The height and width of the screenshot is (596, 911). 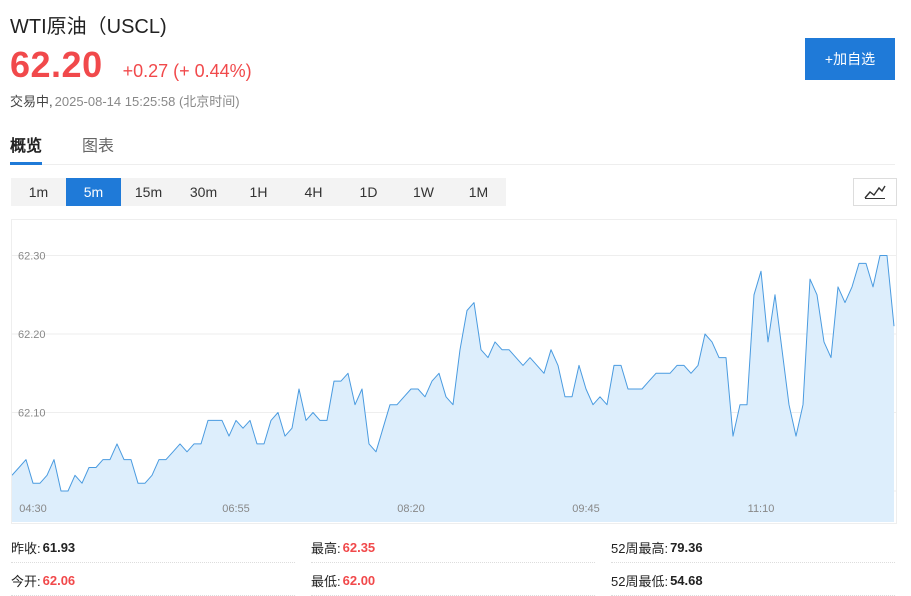 I want to click on price-row: 62.20 +0.27 (+ 0.44%), so click(x=131, y=65).